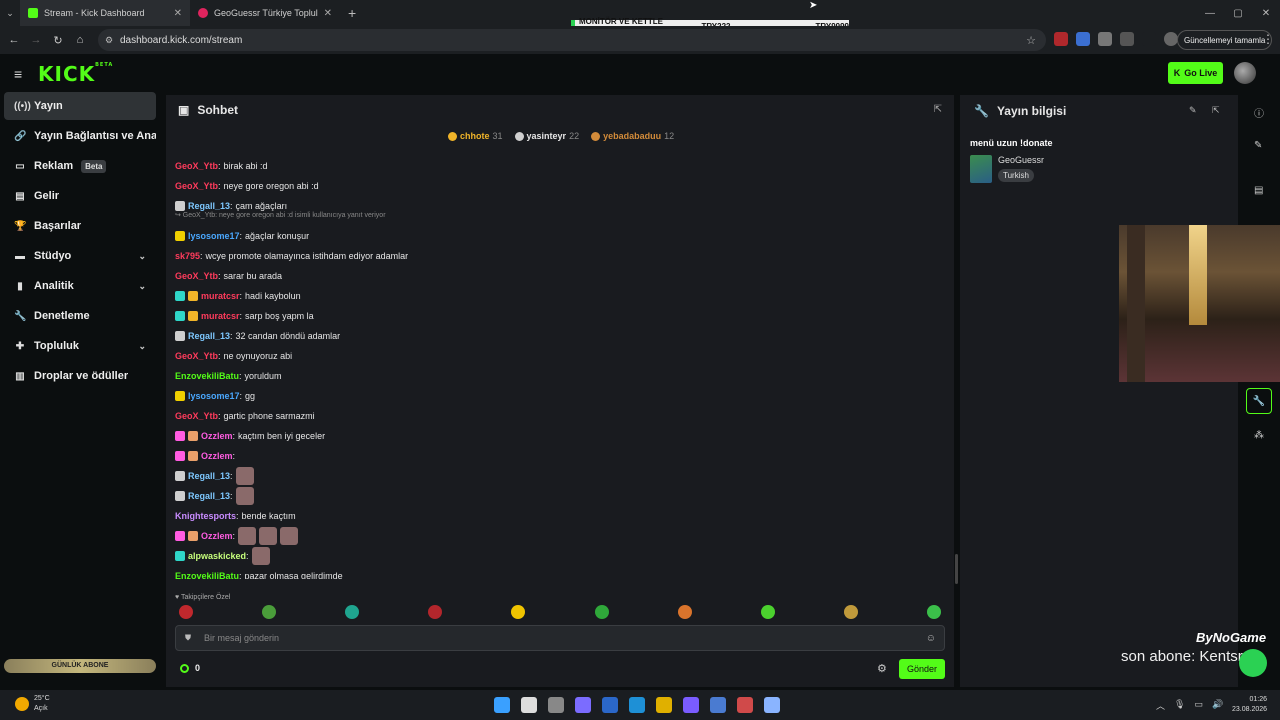  I want to click on popout-info-icon: ⇱, so click(1216, 110).